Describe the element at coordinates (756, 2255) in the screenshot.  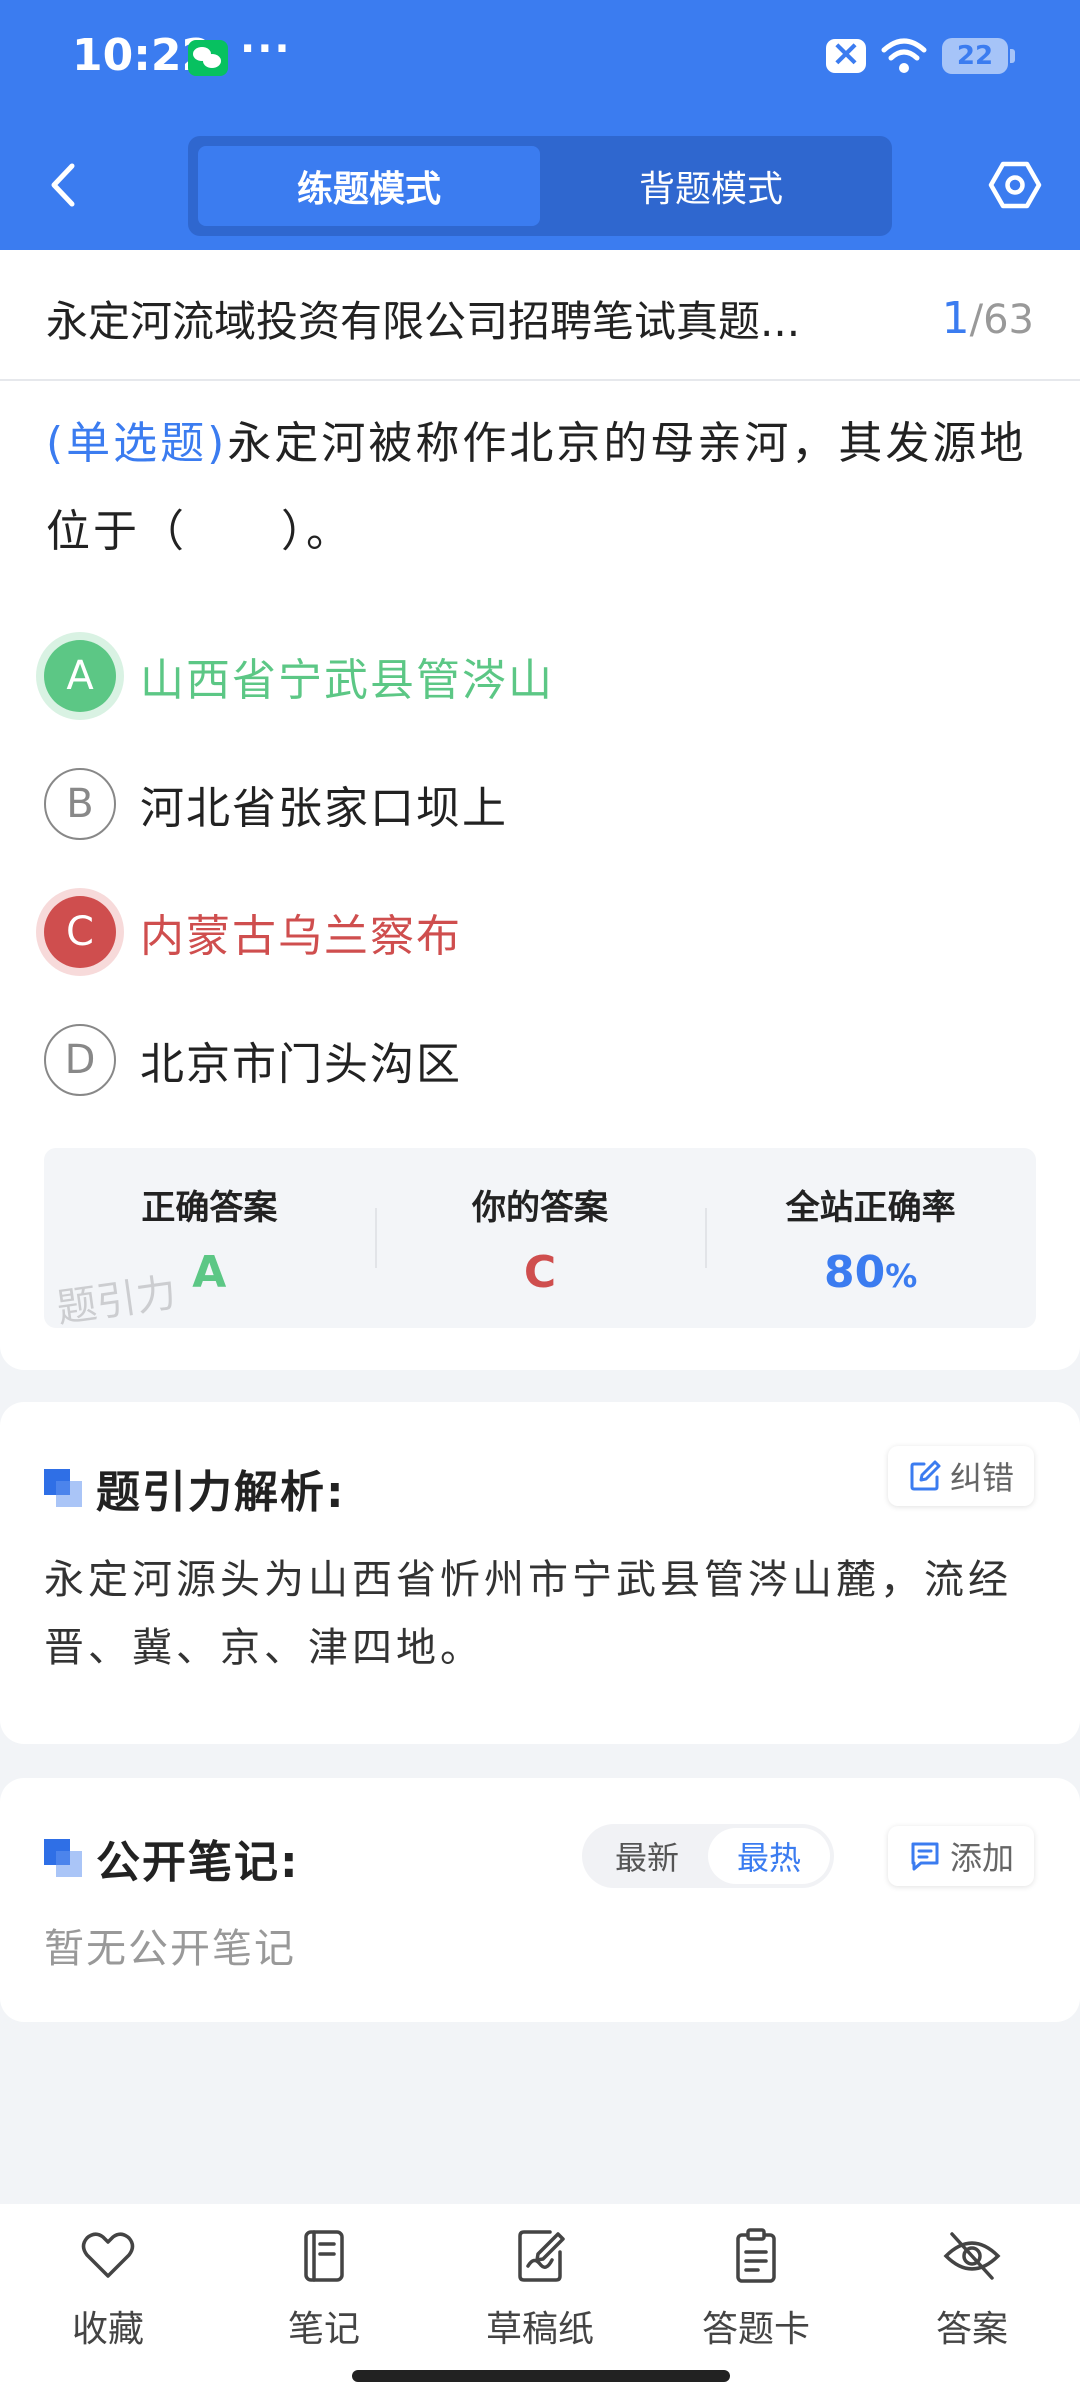
I see `answer-sheet-icon` at that location.